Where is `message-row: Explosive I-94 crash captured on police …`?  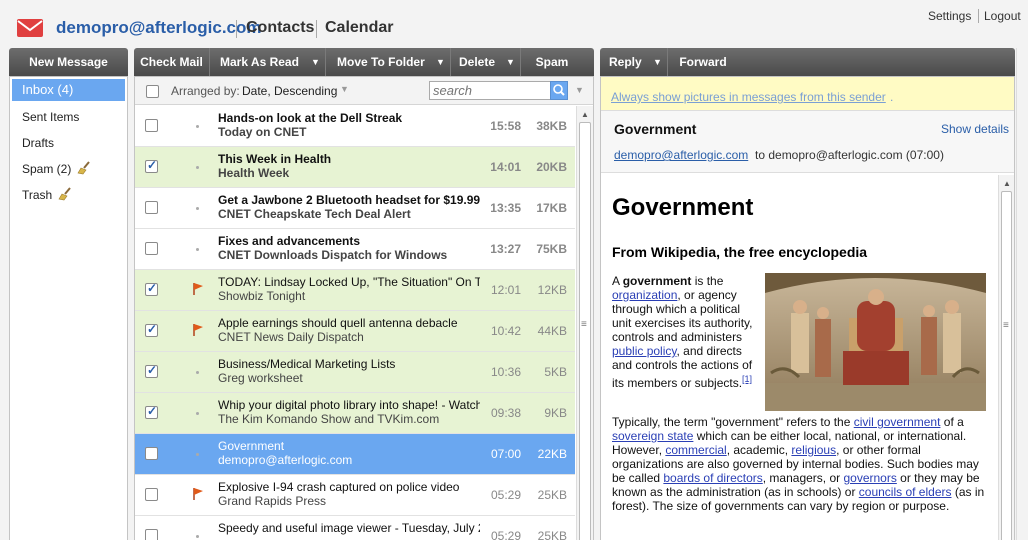 message-row: Explosive I-94 crash captured on police … is located at coordinates (355, 495).